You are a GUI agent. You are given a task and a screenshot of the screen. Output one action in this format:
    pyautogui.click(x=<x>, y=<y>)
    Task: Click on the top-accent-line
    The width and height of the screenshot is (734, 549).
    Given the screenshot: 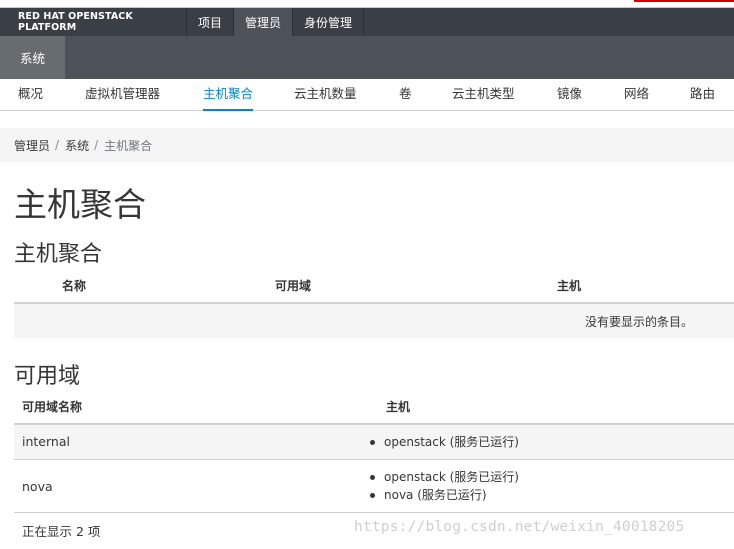 What is the action you would take?
    pyautogui.click(x=684, y=1)
    